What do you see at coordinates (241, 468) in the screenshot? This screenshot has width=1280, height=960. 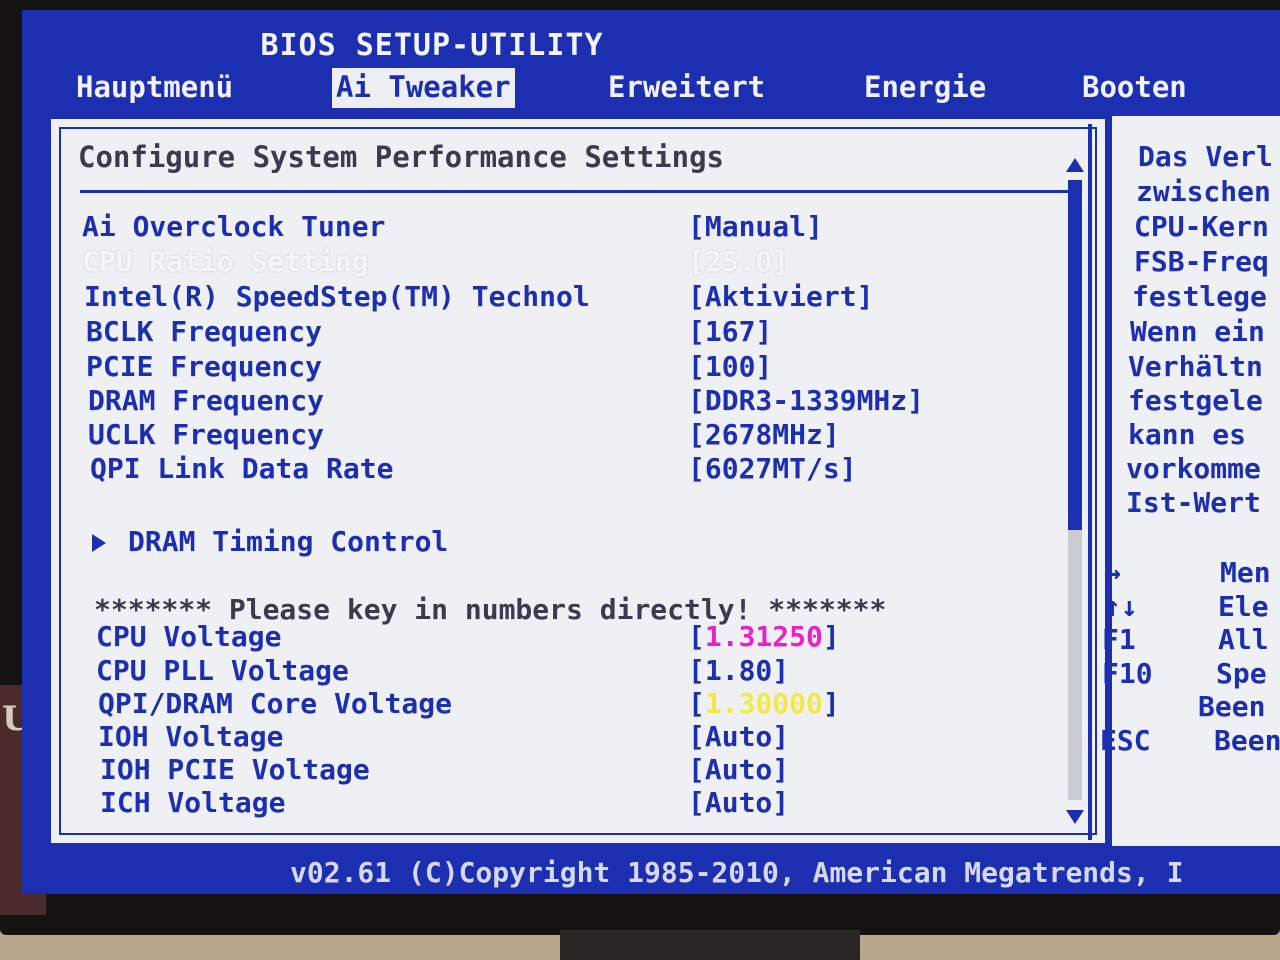 I see `setting-qpi-link-label: QPI Link Data Rate` at bounding box center [241, 468].